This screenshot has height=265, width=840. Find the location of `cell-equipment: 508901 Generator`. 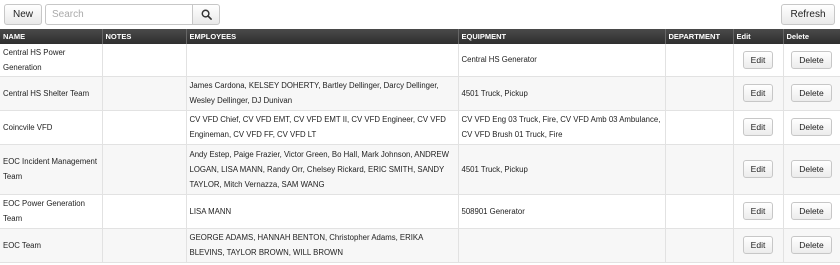

cell-equipment: 508901 Generator is located at coordinates (562, 211).